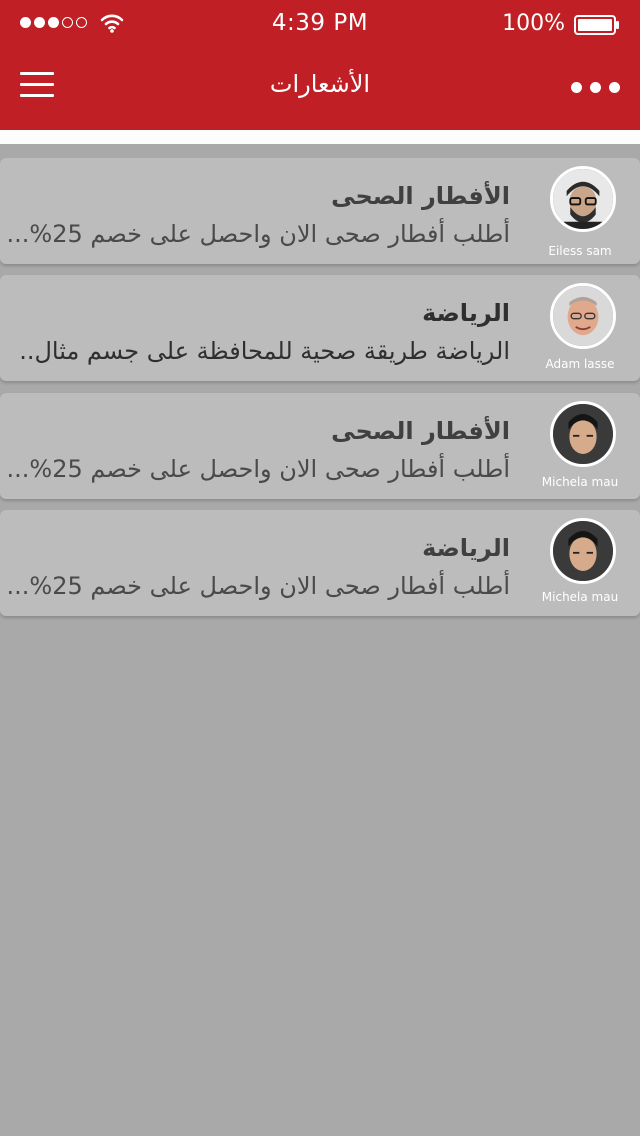  What do you see at coordinates (320, 137) in the screenshot?
I see `header-divider` at bounding box center [320, 137].